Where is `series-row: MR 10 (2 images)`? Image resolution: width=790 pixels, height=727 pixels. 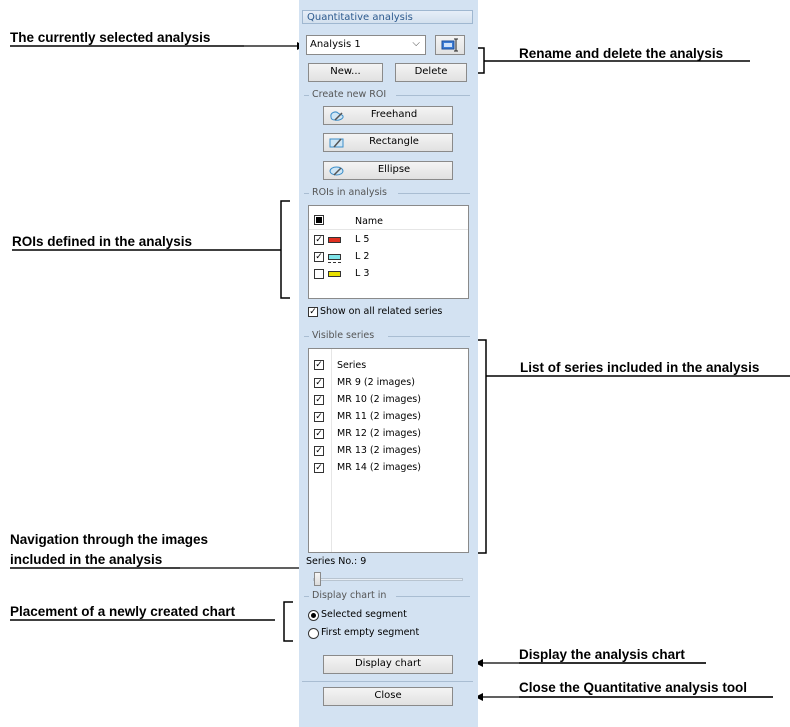 series-row: MR 10 (2 images) is located at coordinates (388, 401).